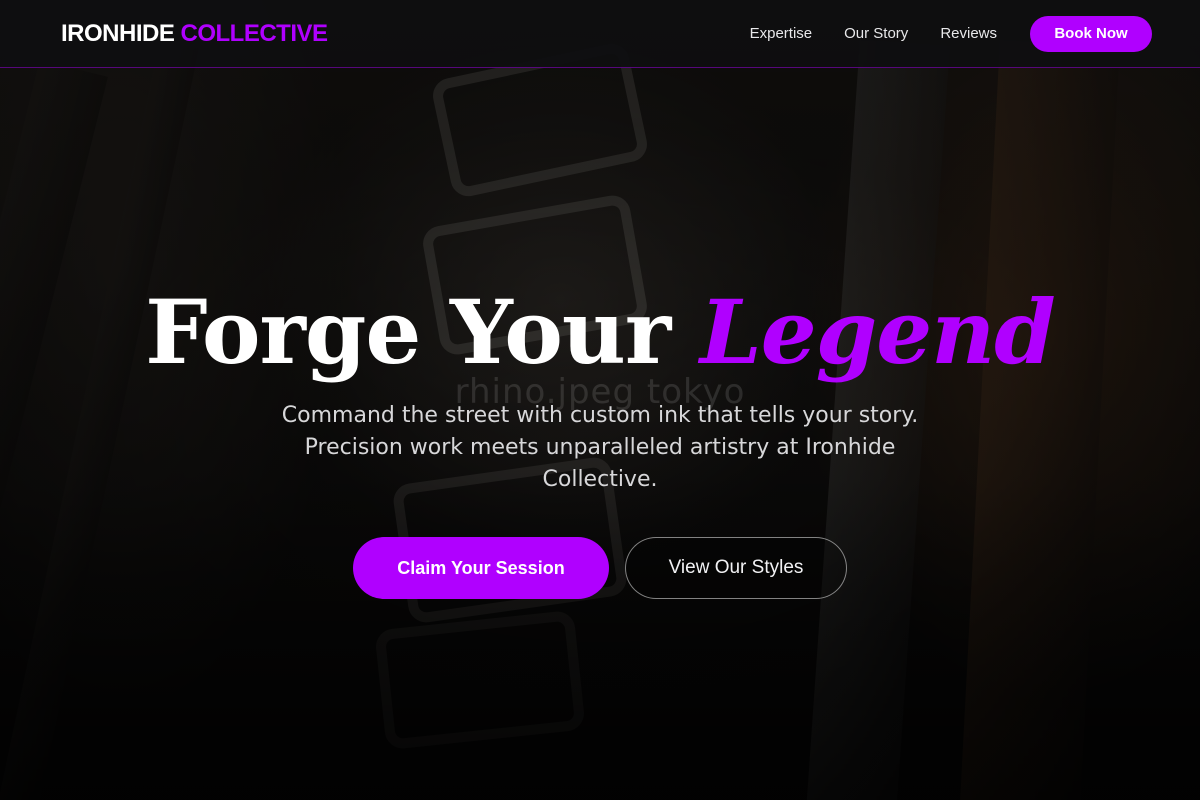 The image size is (1200, 800). I want to click on hero-cta-group: Claim Your Session View Our Styles, so click(600, 568).